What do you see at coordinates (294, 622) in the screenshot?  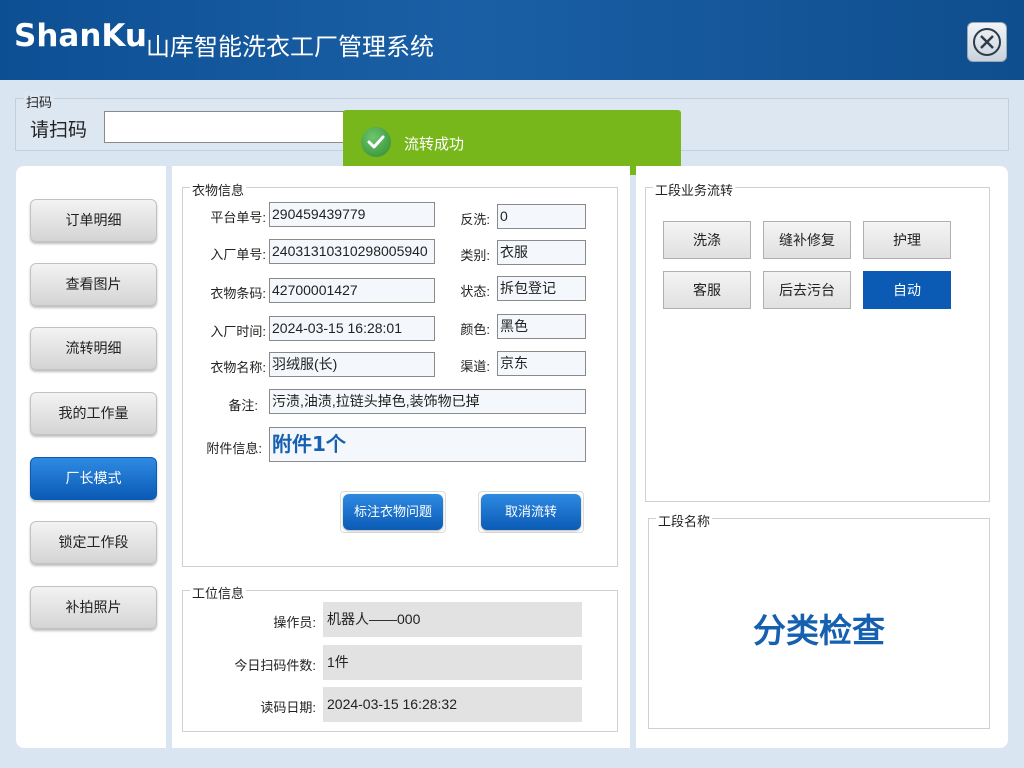 I see `operator-label: 操作员:` at bounding box center [294, 622].